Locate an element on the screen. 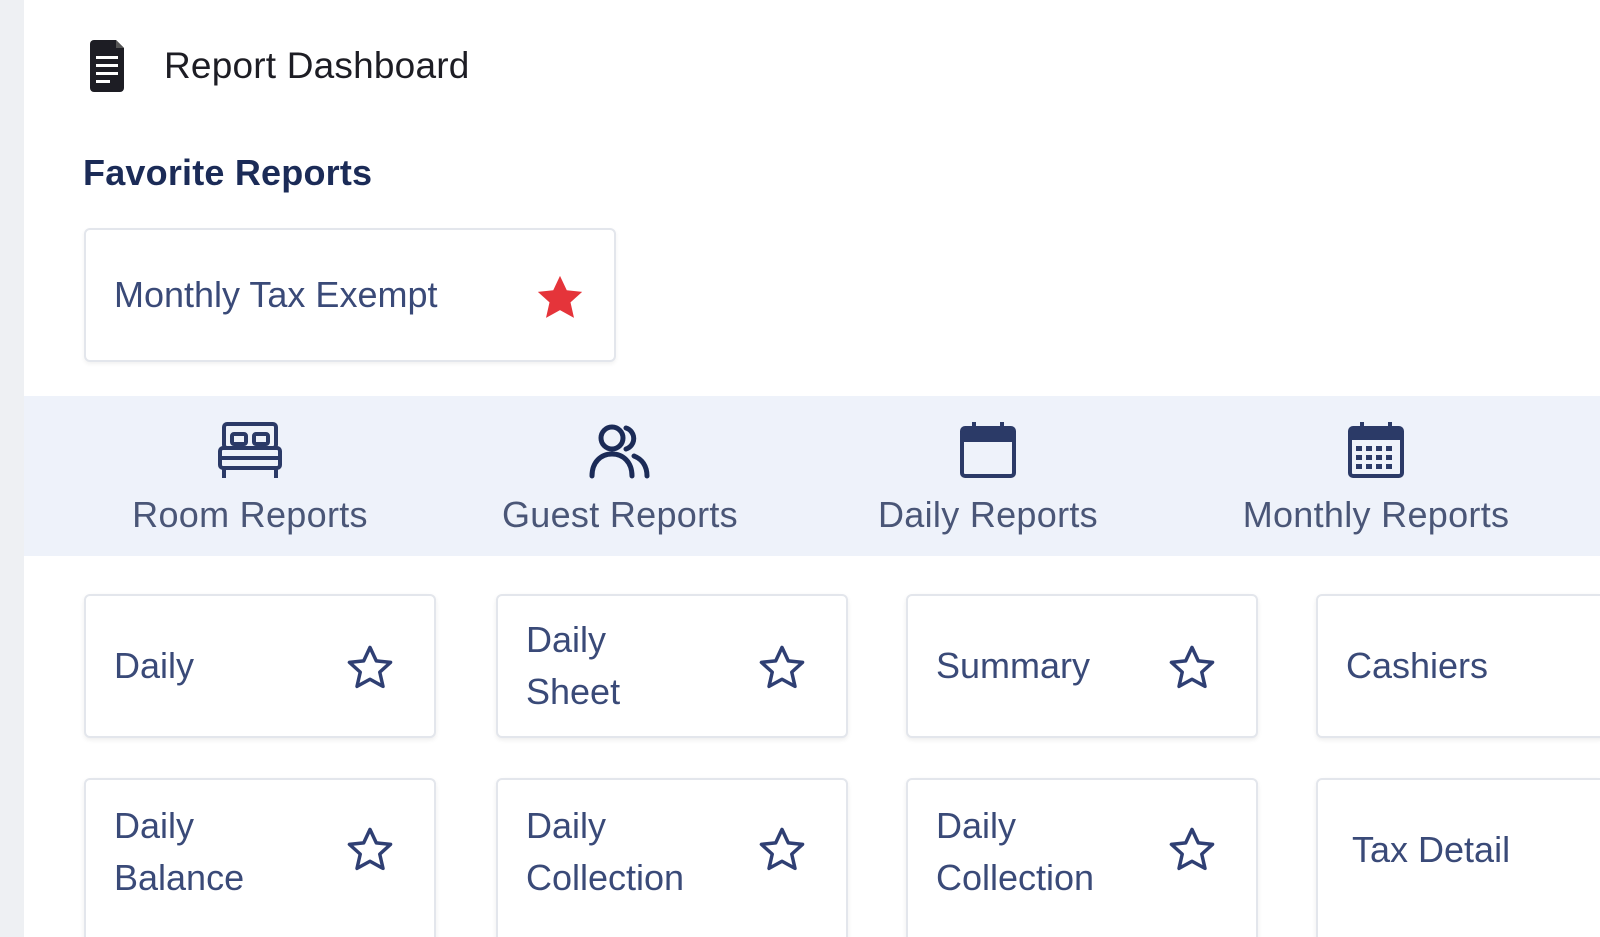 This screenshot has height=937, width=1600. report-label: Daily is located at coordinates (154, 665).